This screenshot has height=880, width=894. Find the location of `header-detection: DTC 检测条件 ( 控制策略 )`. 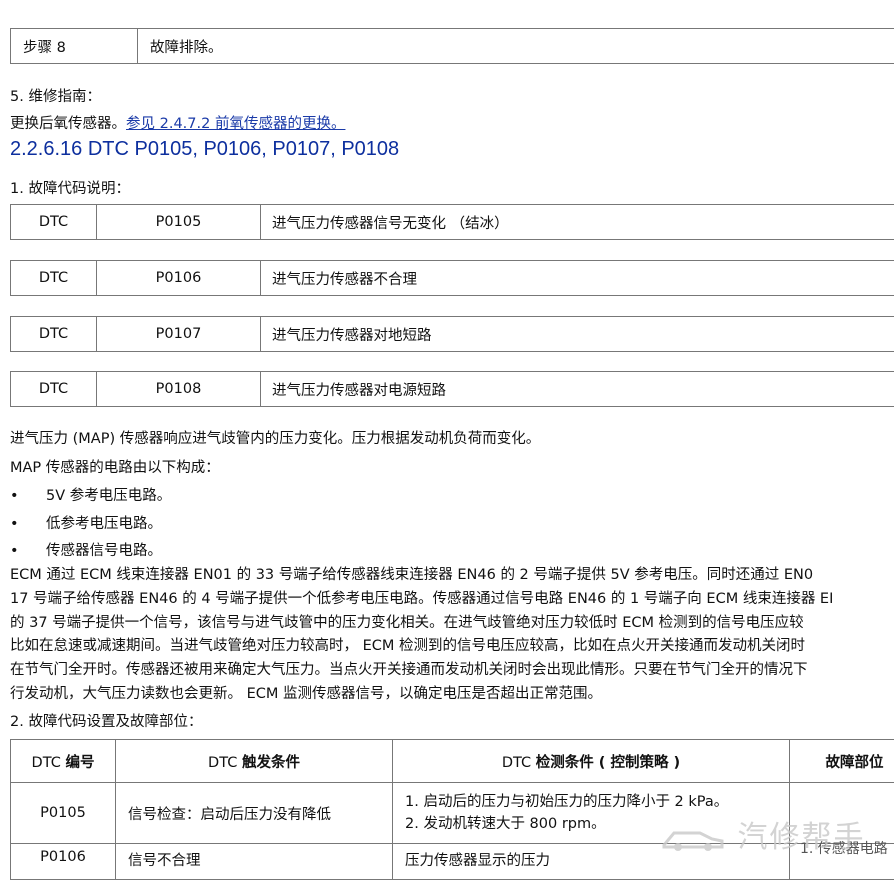

header-detection: DTC 检测条件 ( 控制策略 ) is located at coordinates (591, 761).